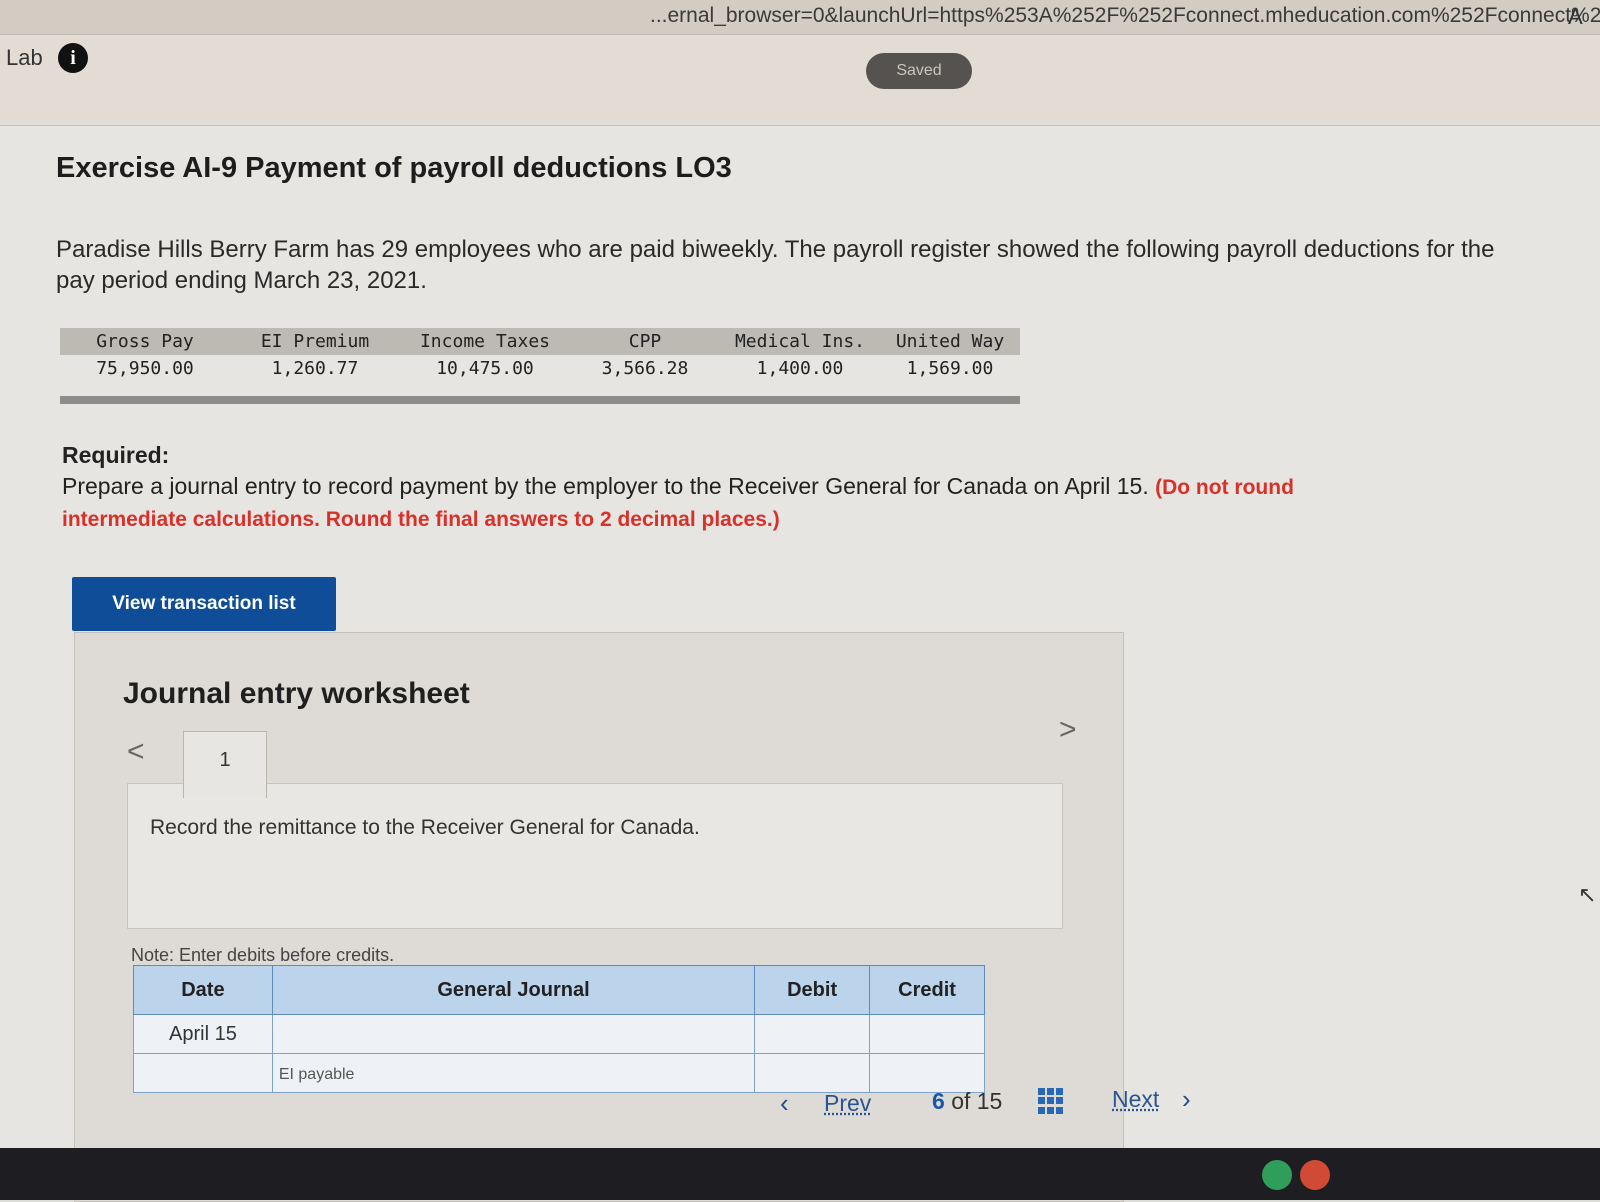 This screenshot has width=1600, height=1202. Describe the element at coordinates (1068, 730) in the screenshot. I see `chevron-right-icon: >` at that location.